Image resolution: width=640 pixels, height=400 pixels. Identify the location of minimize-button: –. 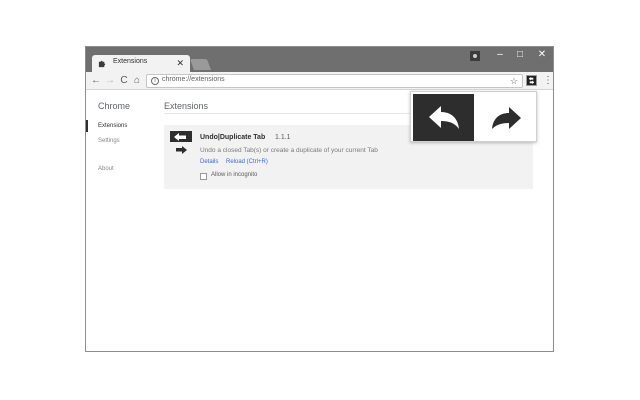
(500, 55).